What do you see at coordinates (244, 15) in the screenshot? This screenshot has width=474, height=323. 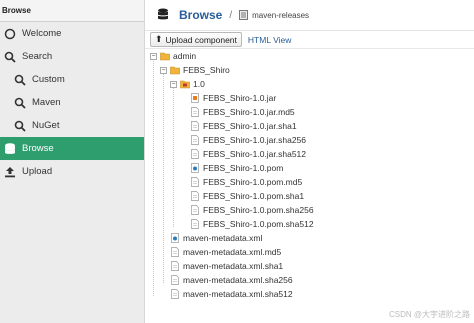 I see `repository-icon` at bounding box center [244, 15].